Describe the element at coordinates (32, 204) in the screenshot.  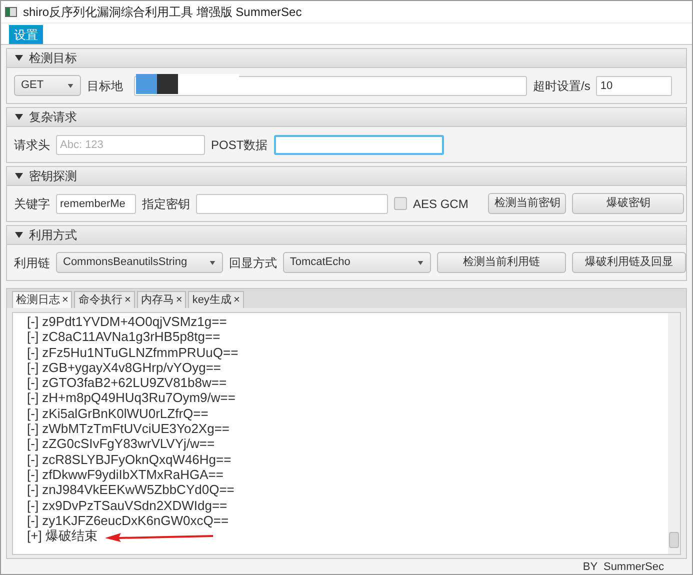
I see `field-label: 关键字` at that location.